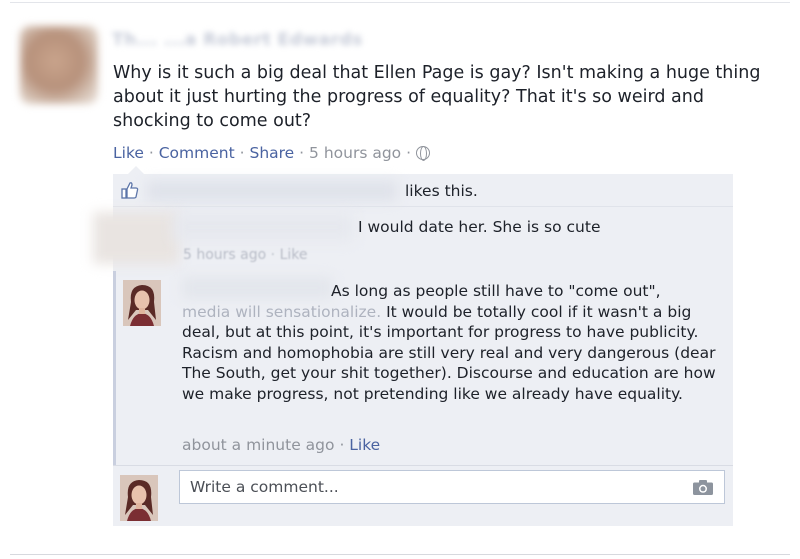 Image resolution: width=800 pixels, height=559 pixels. I want to click on camera-icon, so click(703, 487).